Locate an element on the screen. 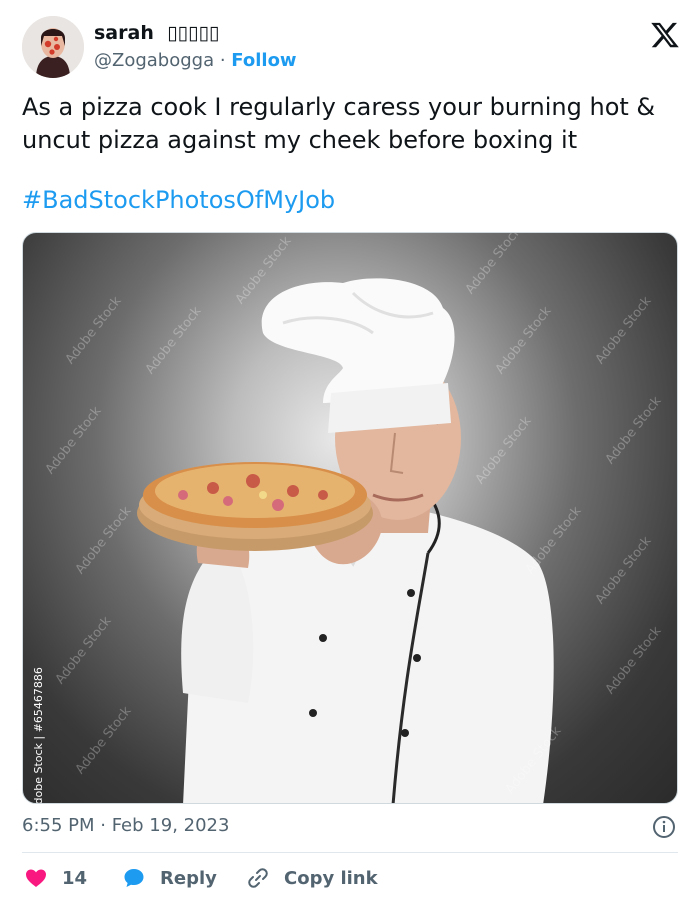 Image resolution: width=700 pixels, height=906 pixels. link-icon is located at coordinates (258, 878).